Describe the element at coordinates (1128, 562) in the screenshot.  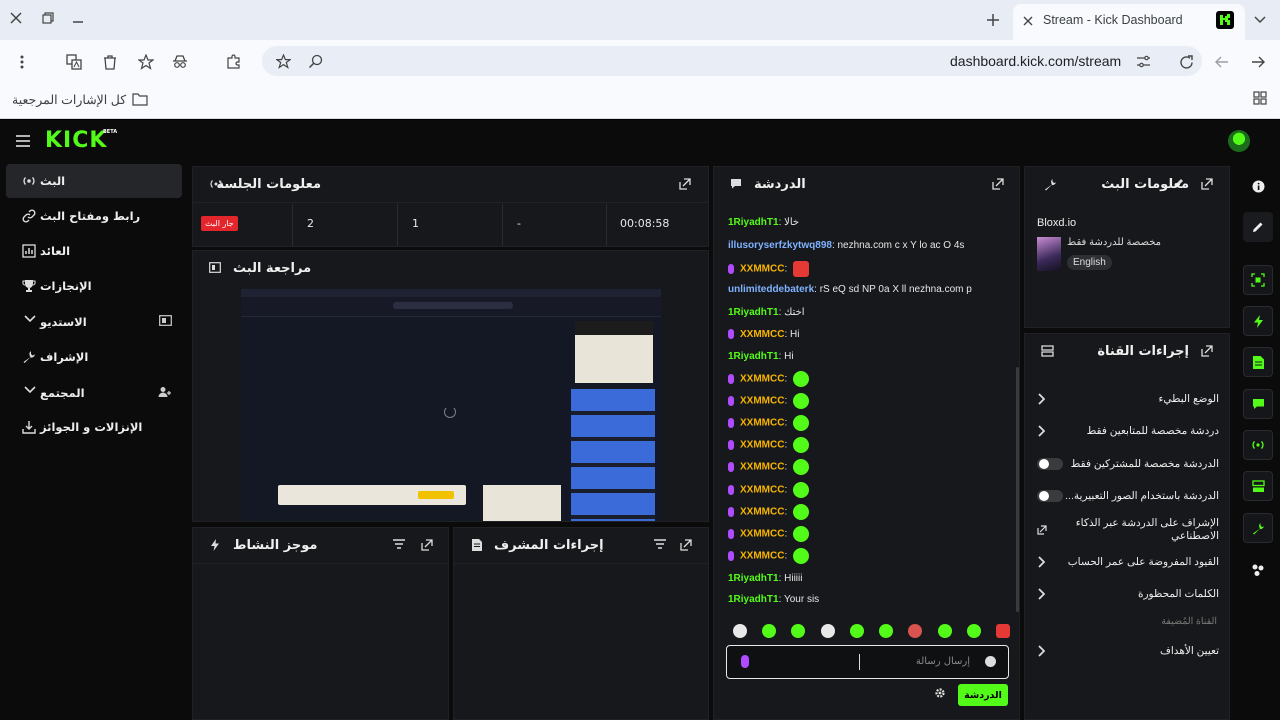
I see `account-age-row: القيود المفروضة على عمر الحساب` at that location.